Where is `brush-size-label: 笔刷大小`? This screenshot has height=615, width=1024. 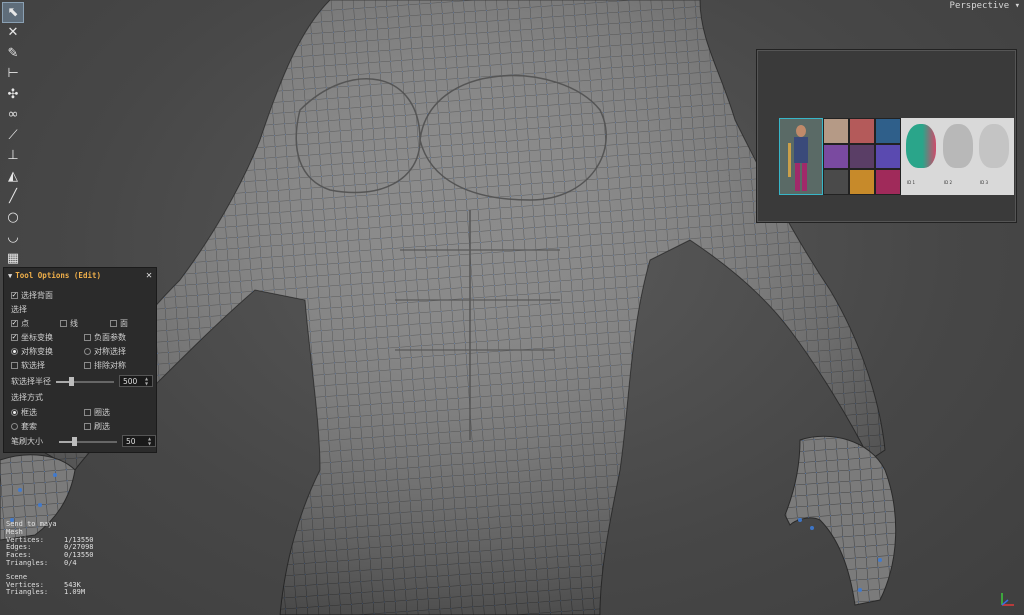 brush-size-label: 笔刷大小 is located at coordinates (27, 441).